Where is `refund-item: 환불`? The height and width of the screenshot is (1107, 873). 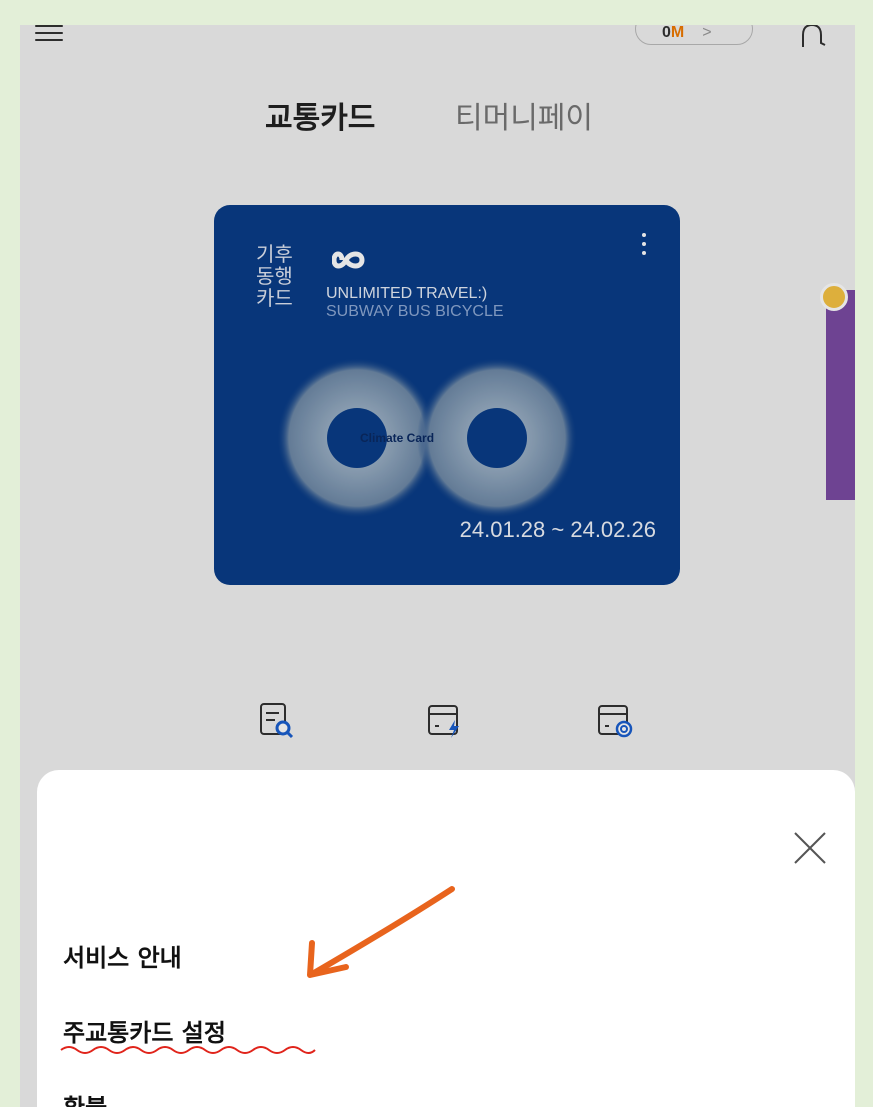 refund-item: 환불 is located at coordinates (85, 1097).